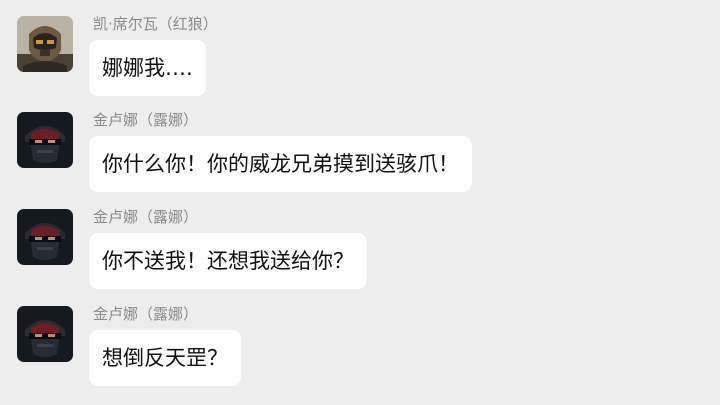  I want to click on sender-name: 凯·席尔瓦（红狼）, so click(155, 24).